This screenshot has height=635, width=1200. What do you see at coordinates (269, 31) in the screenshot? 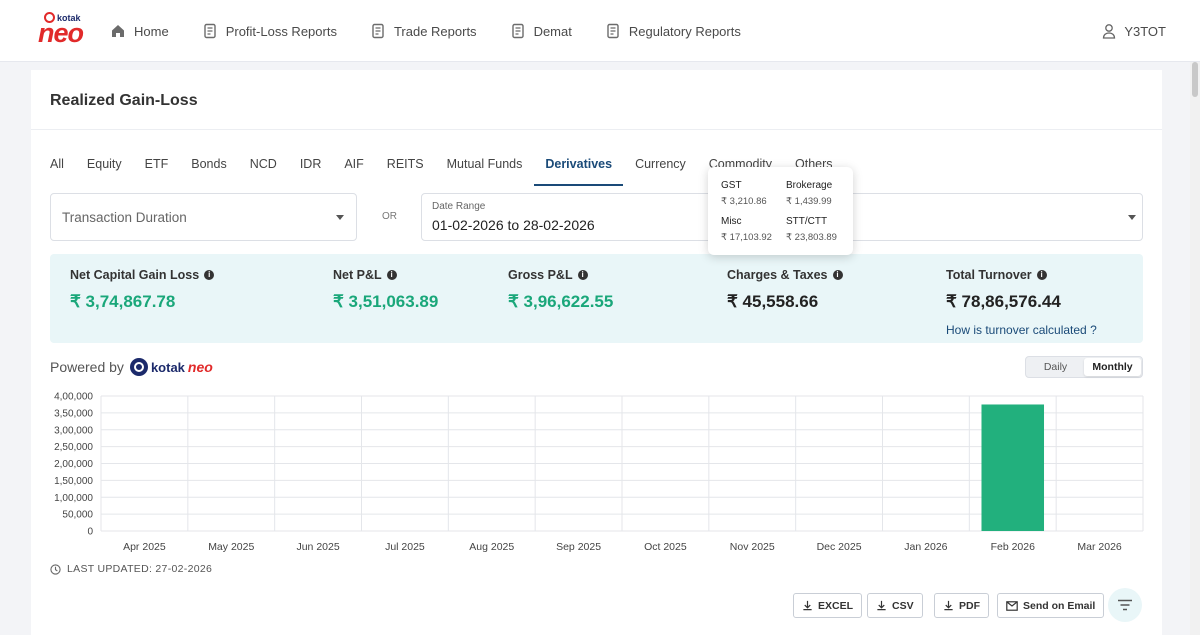
I see `nav-profit-loss-reports: Profit-Loss Reports` at bounding box center [269, 31].